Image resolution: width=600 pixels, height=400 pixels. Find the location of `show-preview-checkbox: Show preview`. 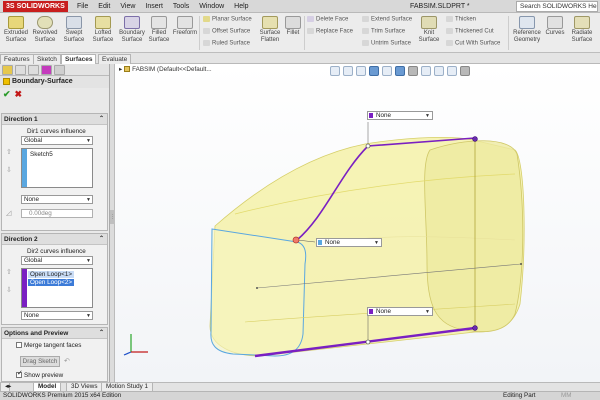

show-preview-checkbox: Show preview is located at coordinates (39, 375).